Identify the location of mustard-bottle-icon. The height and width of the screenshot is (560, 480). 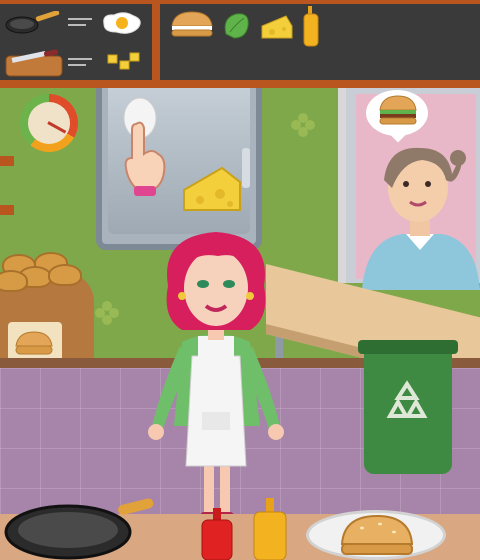
(311, 26).